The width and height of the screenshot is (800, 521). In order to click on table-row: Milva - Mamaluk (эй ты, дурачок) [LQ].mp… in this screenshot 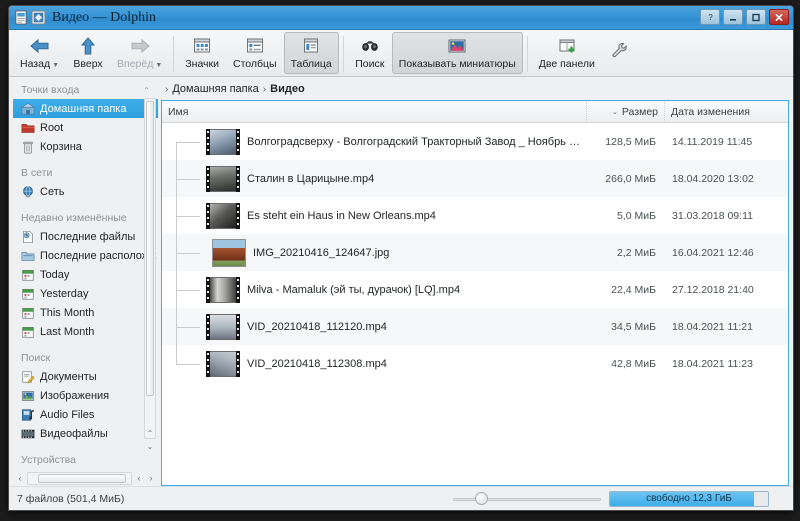, I will do `click(475, 289)`.